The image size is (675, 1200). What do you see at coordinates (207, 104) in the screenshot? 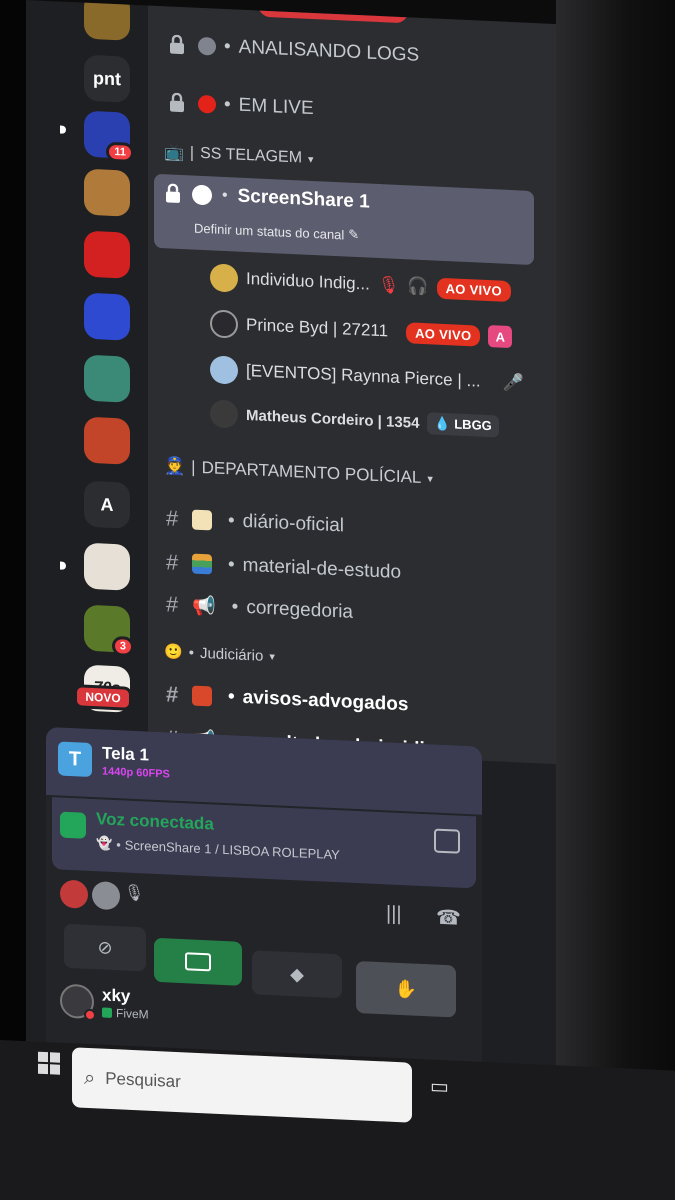
I see `status-dot-red-icon` at bounding box center [207, 104].